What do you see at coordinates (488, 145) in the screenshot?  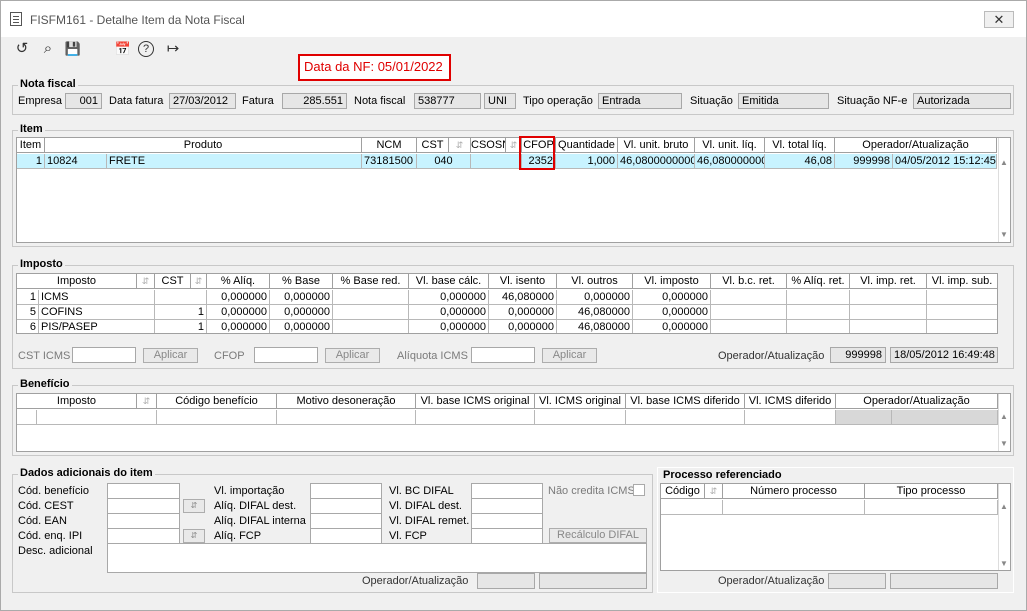 I see `col-header-csosn: CSOSN` at bounding box center [488, 145].